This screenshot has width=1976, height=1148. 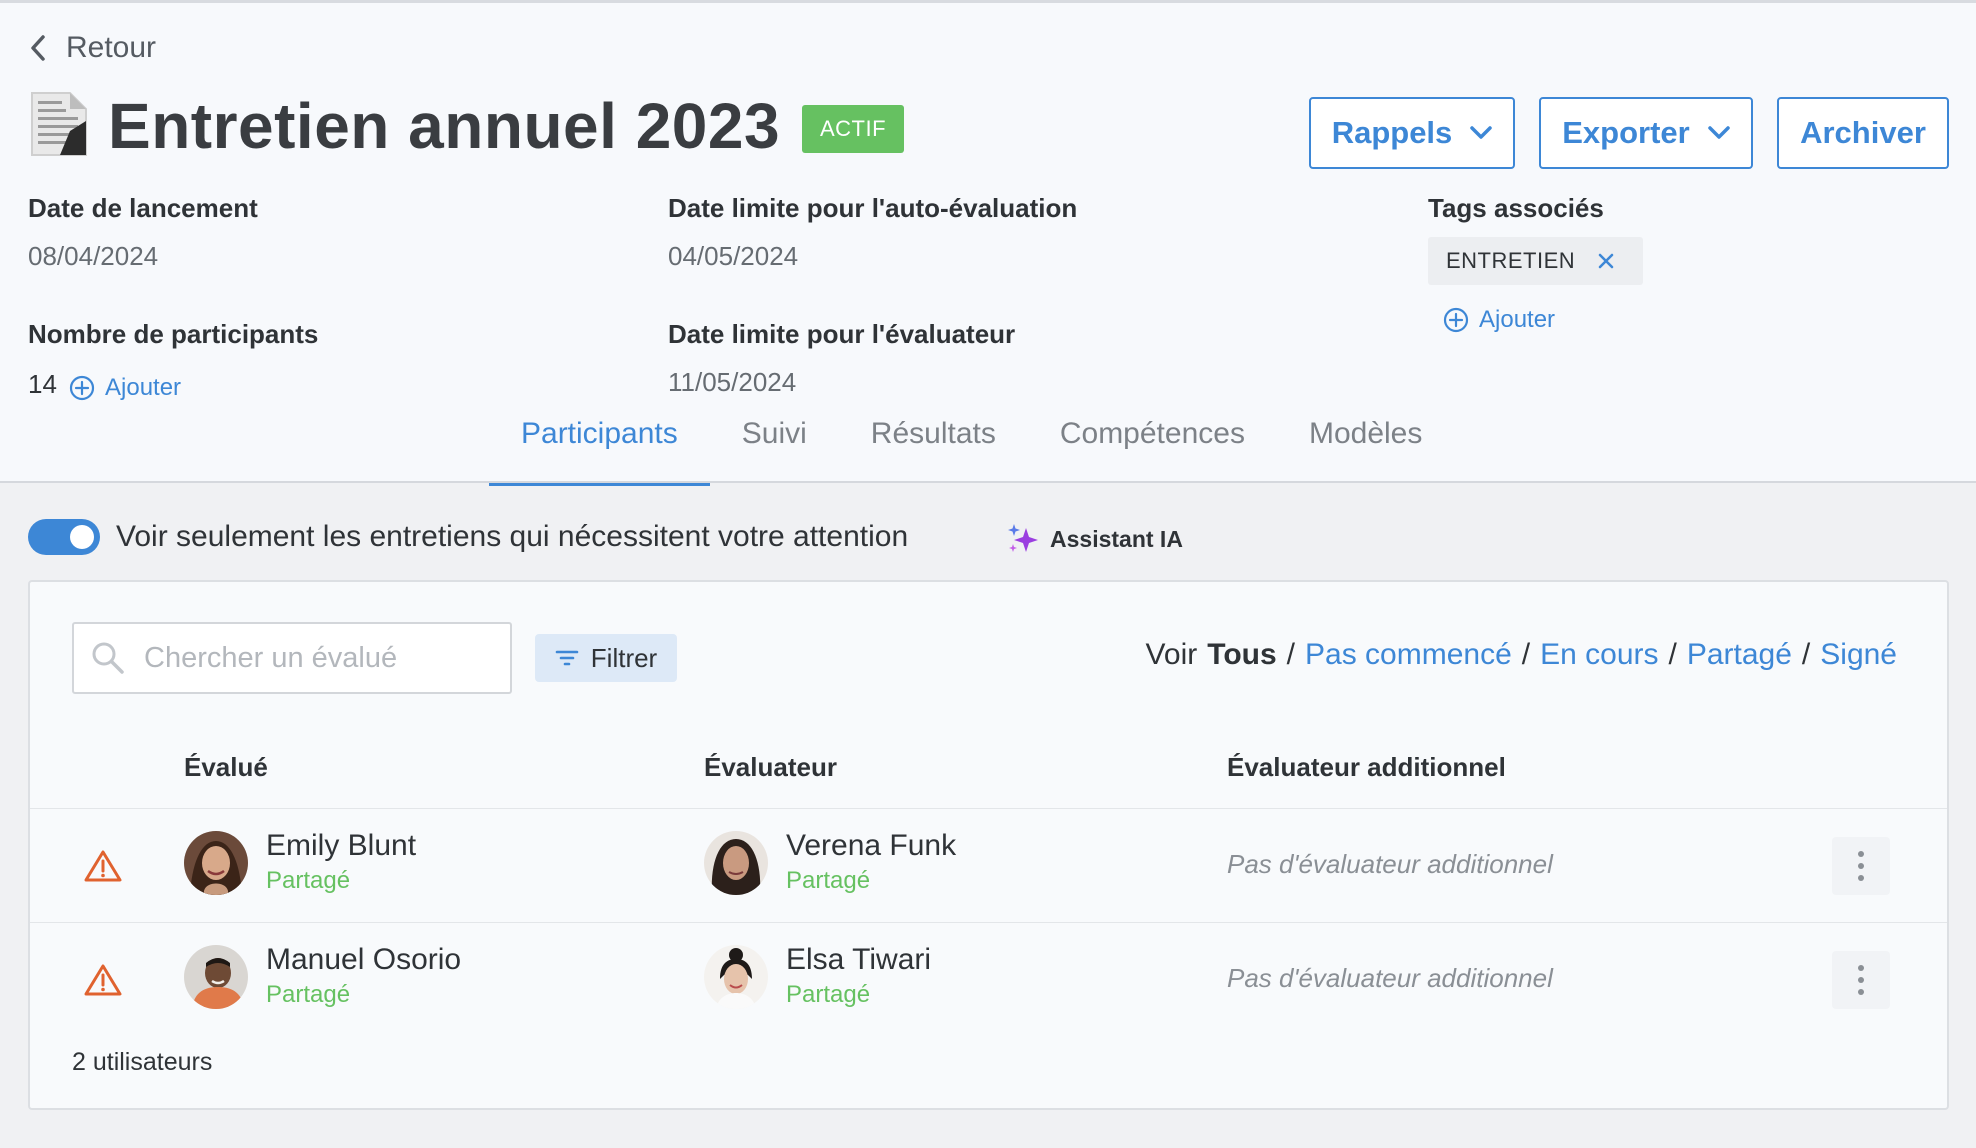 I want to click on add-tag-label: Ajouter, so click(x=1517, y=319).